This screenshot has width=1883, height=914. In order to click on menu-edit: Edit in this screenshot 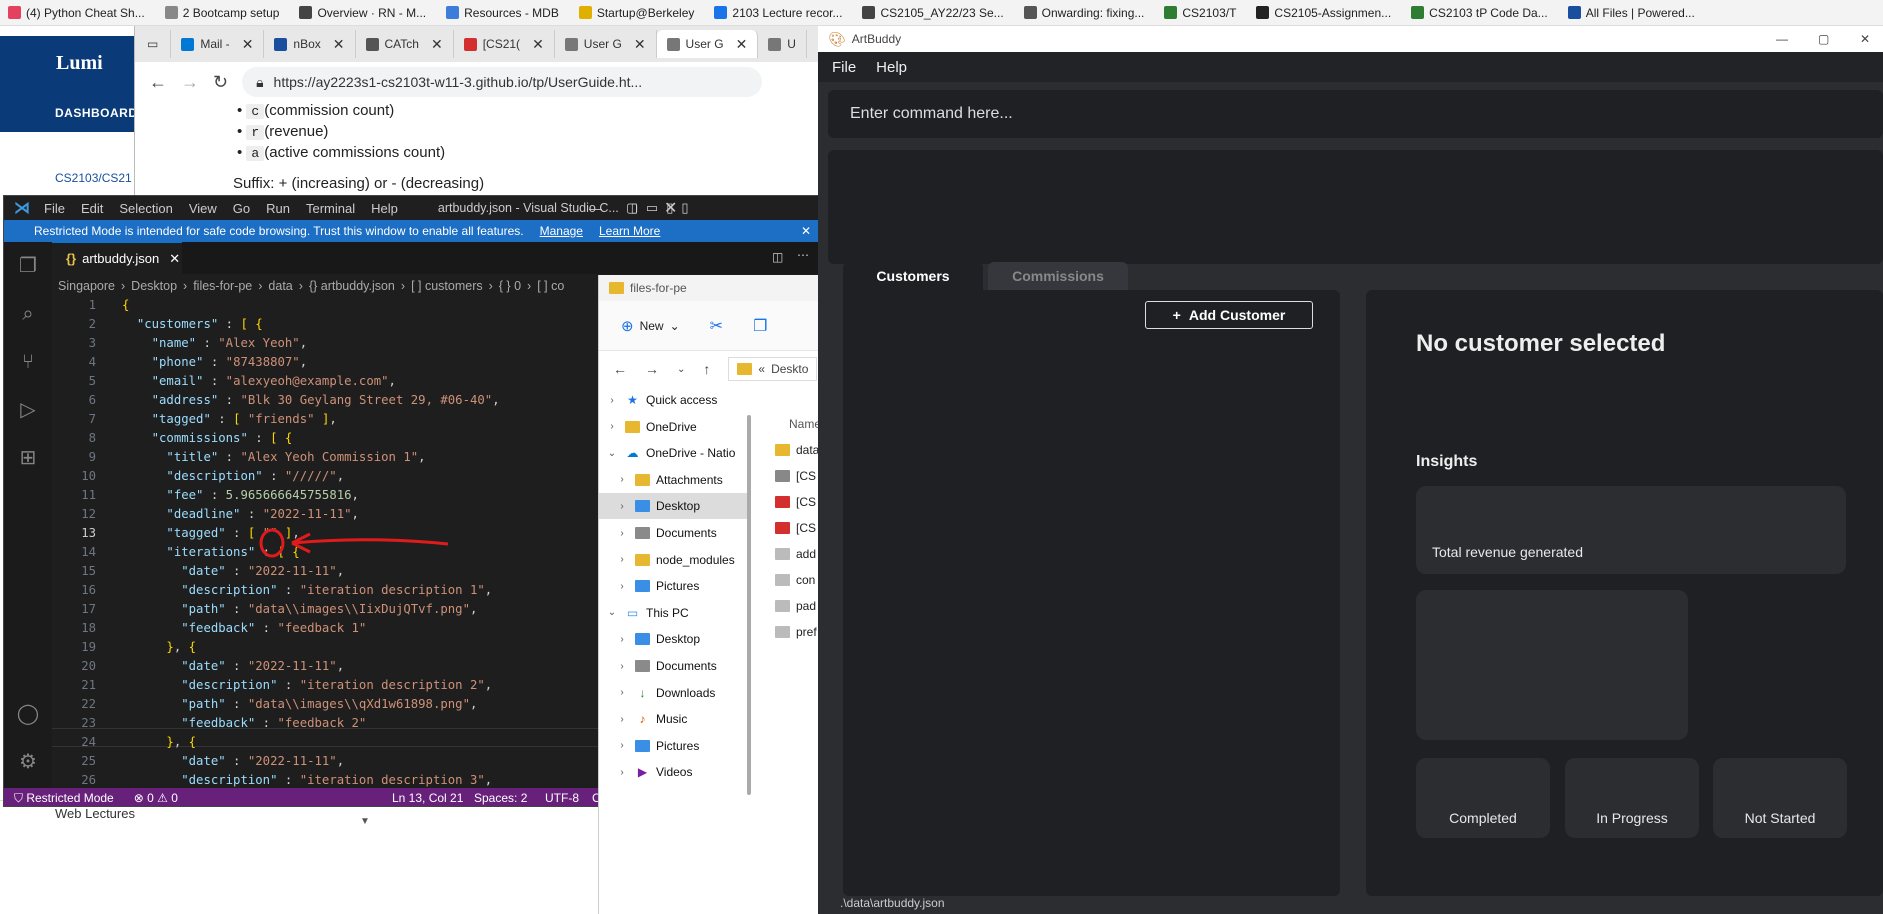, I will do `click(92, 208)`.